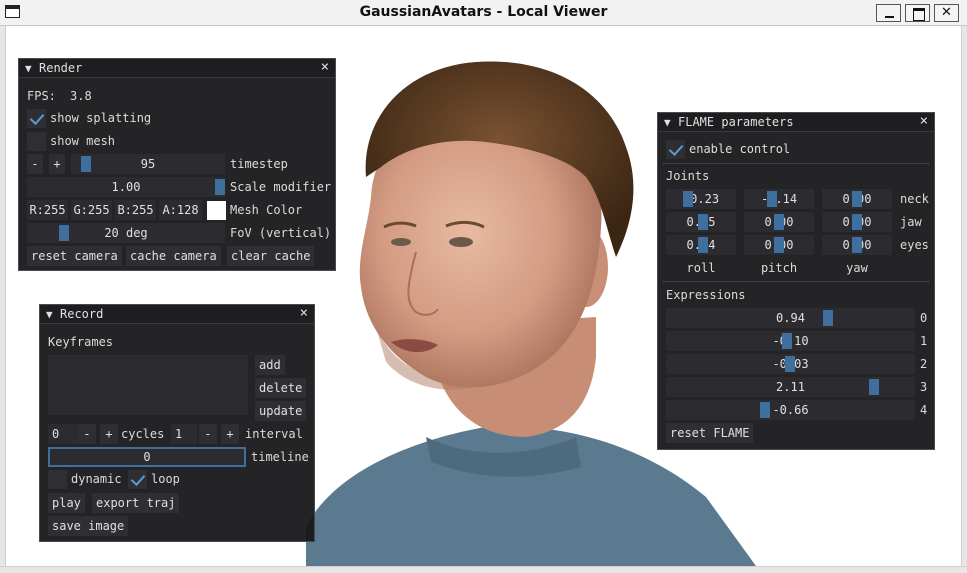 The height and width of the screenshot is (573, 967). I want to click on record-panel-titlebar: ▼ Record ×, so click(177, 314).